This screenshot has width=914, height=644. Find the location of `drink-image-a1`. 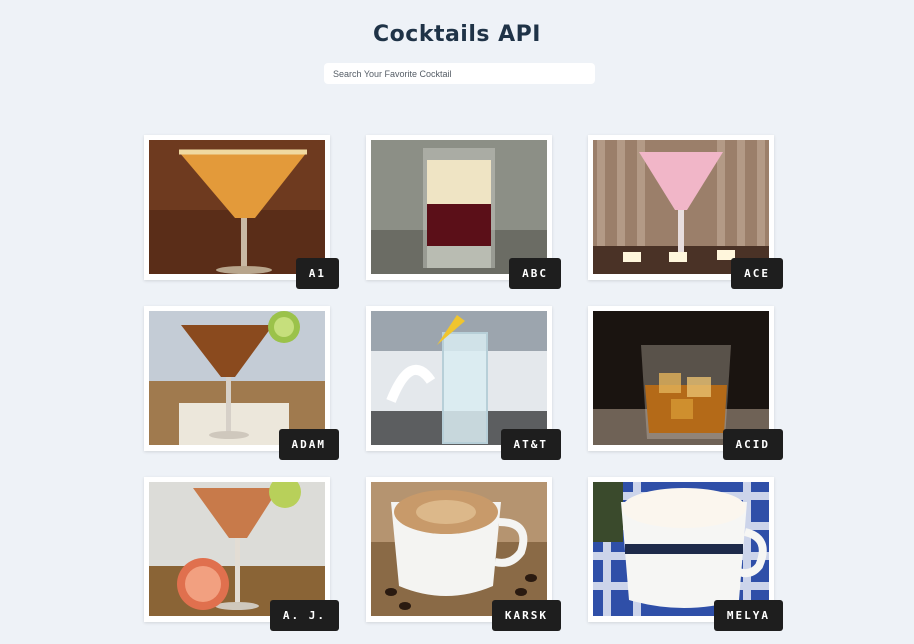

drink-image-a1 is located at coordinates (237, 207).